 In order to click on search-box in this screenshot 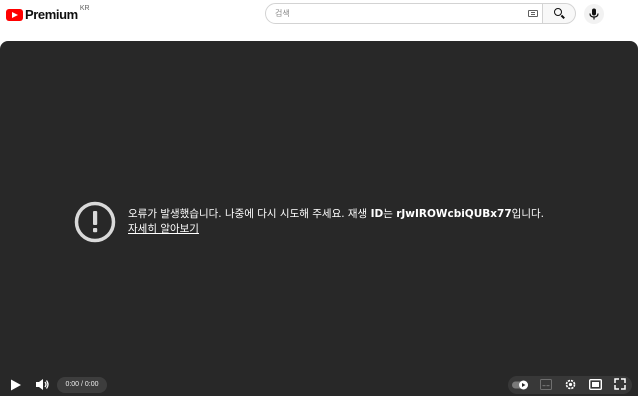, I will do `click(404, 13)`.